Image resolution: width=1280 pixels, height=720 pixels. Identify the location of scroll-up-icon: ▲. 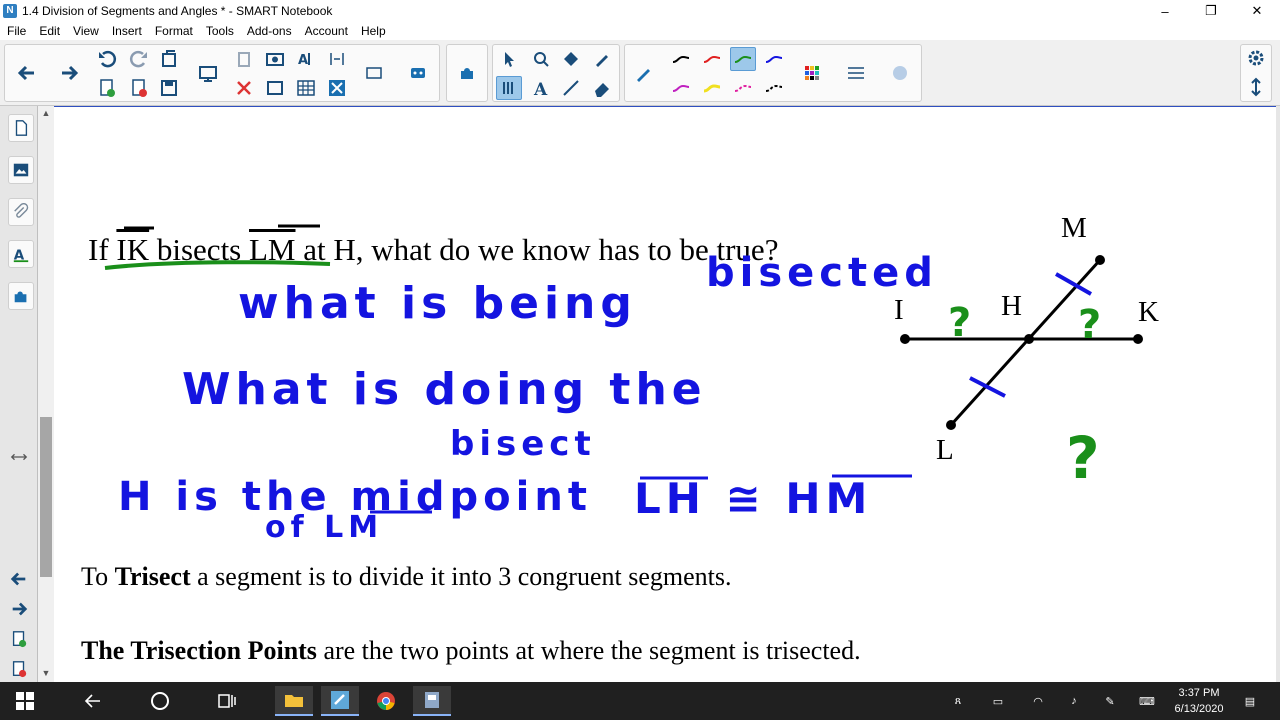
(46, 114).